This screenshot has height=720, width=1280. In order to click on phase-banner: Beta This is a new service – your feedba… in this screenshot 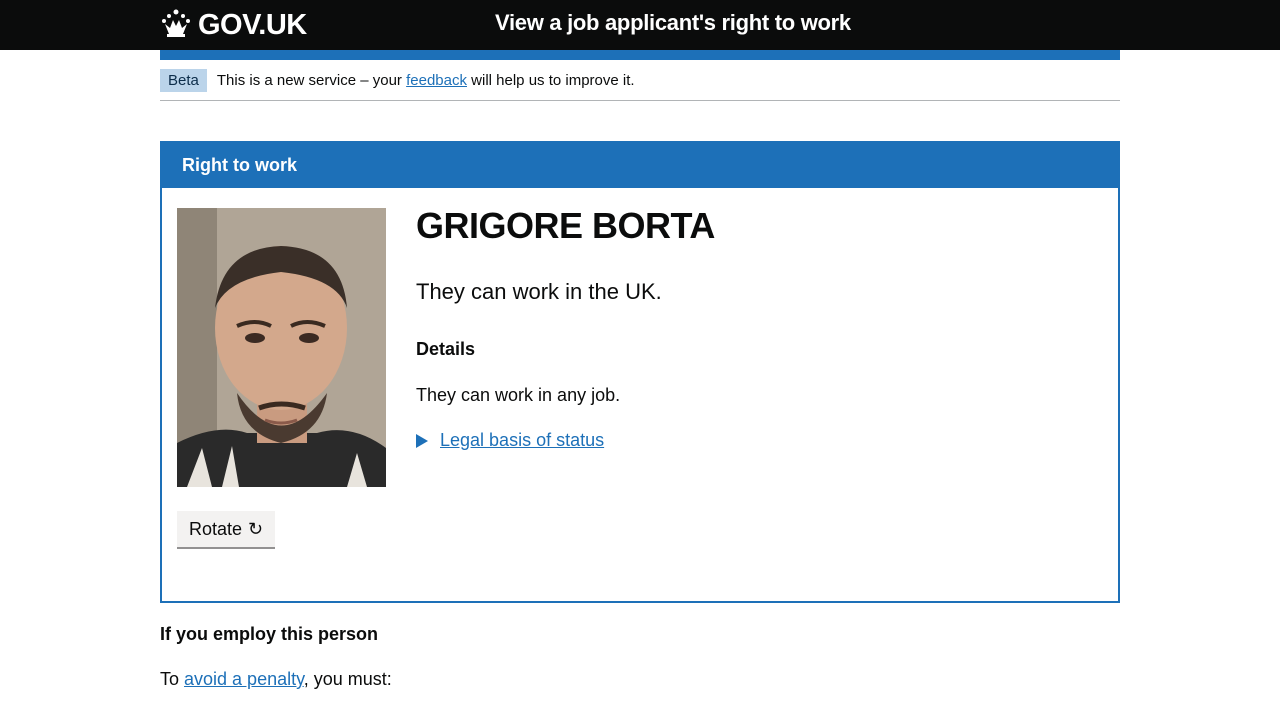, I will do `click(640, 80)`.